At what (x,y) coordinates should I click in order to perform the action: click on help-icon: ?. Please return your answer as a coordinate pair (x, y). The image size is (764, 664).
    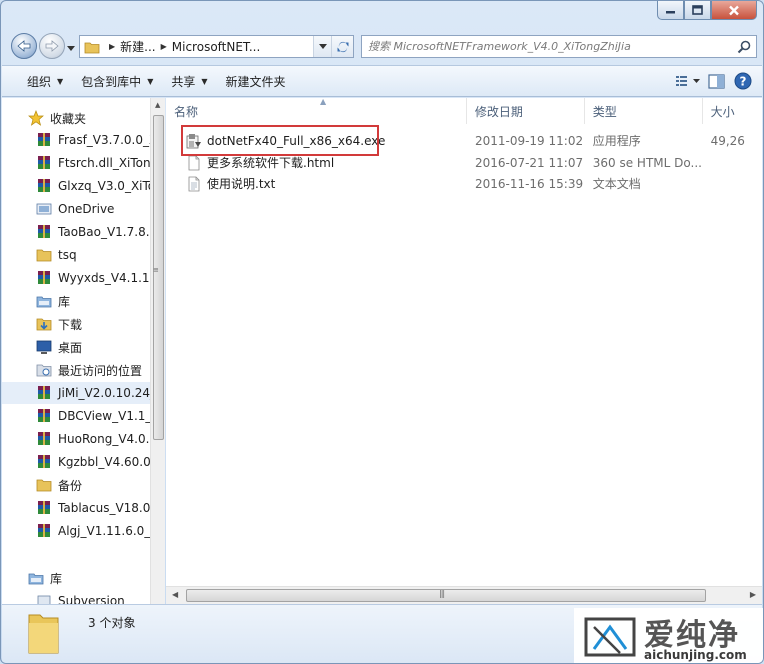
    Looking at the image, I should click on (743, 81).